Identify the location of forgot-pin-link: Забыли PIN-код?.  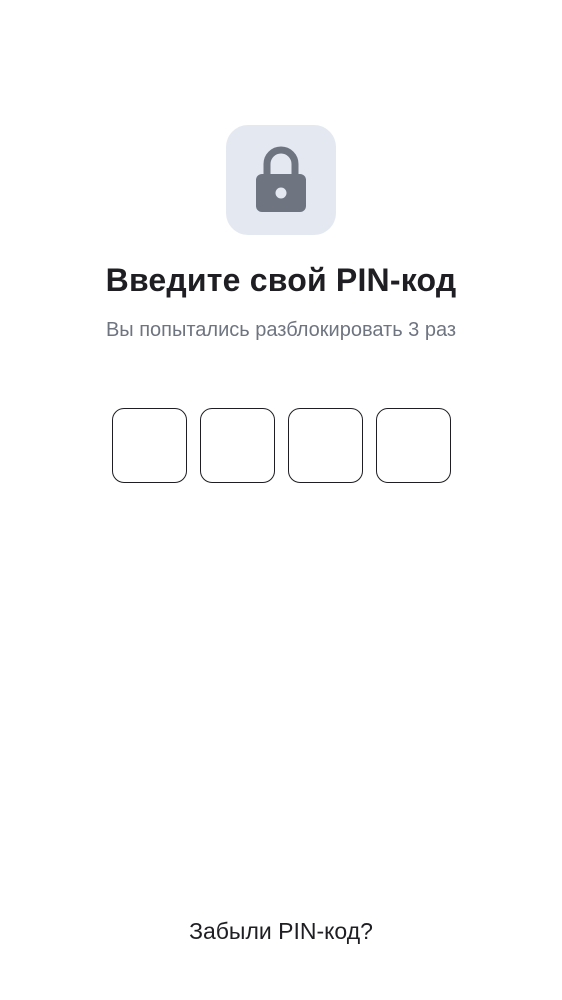
(281, 931).